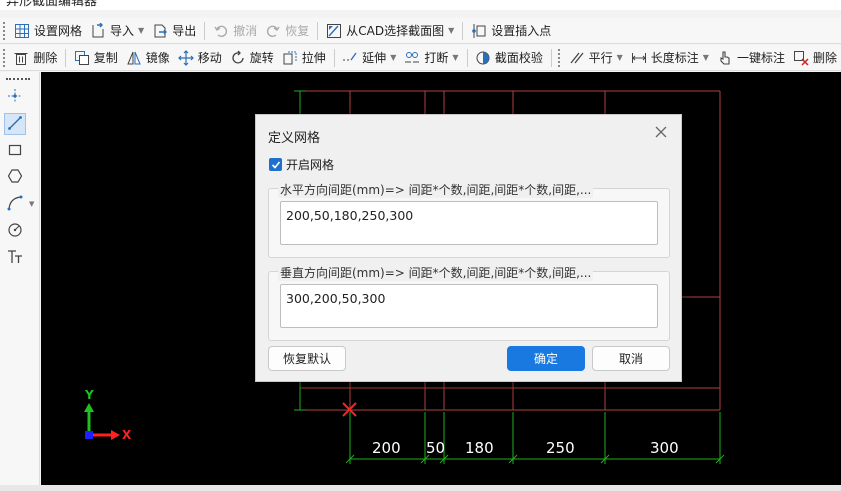 The width and height of the screenshot is (841, 491). Describe the element at coordinates (58, 31) in the screenshot. I see `set-grid-label: 设置网格` at that location.